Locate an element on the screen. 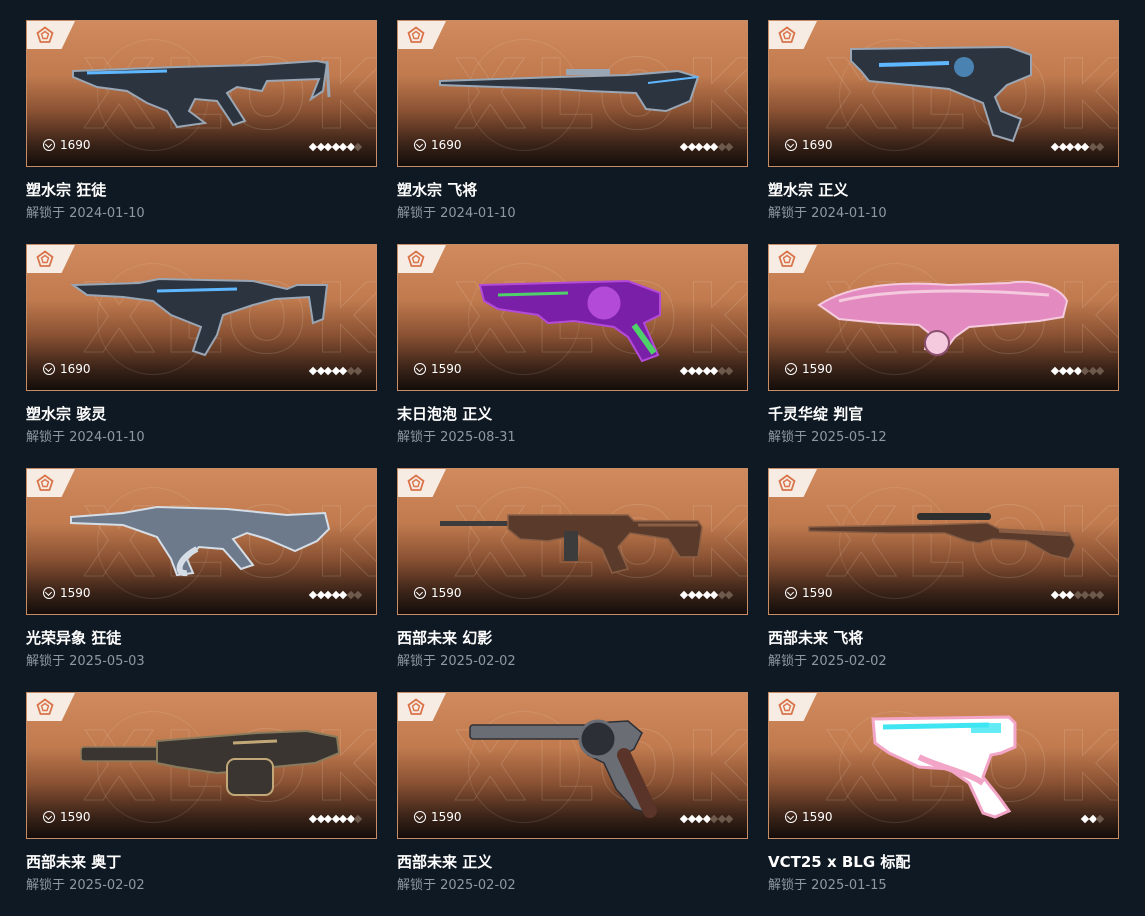  skin-card-5: XLOK 1590 末日泡泡 正义 解锁于 2025-08-31 is located at coordinates (572, 356).